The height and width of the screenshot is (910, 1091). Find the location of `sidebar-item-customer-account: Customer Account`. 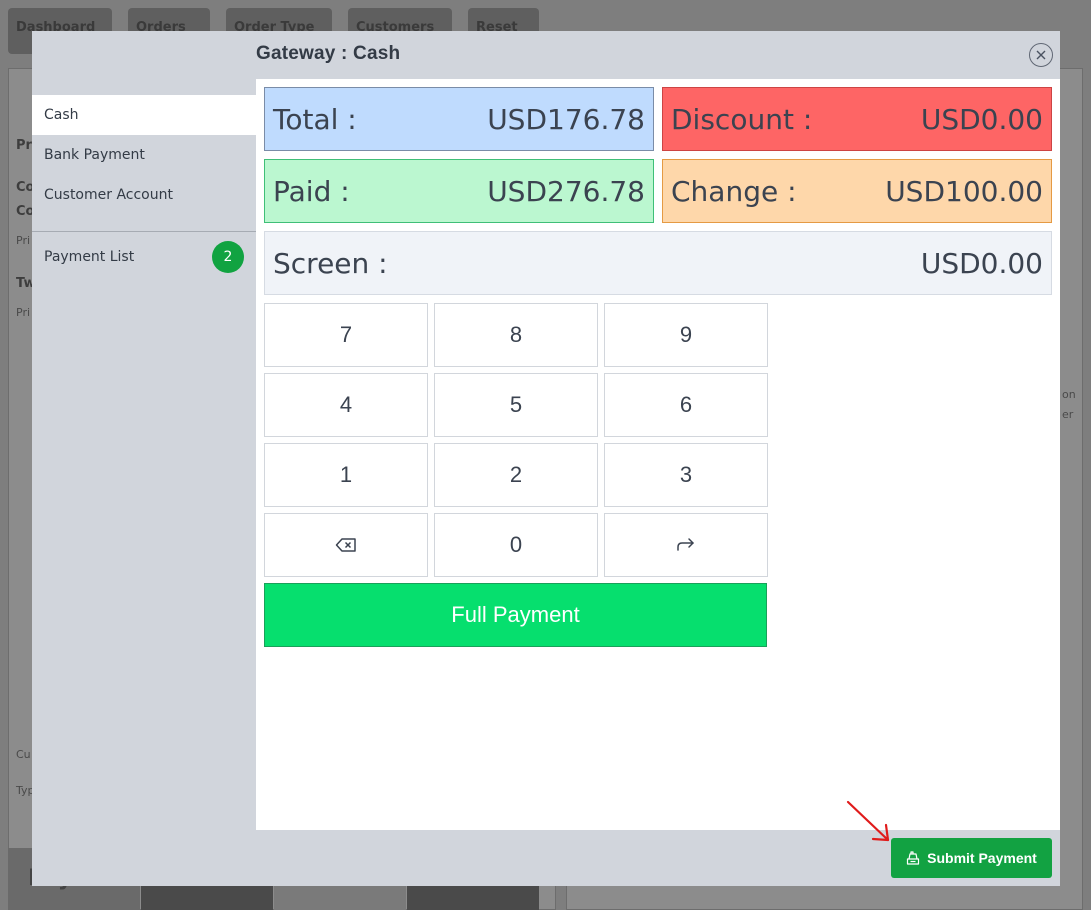

sidebar-item-customer-account: Customer Account is located at coordinates (144, 195).